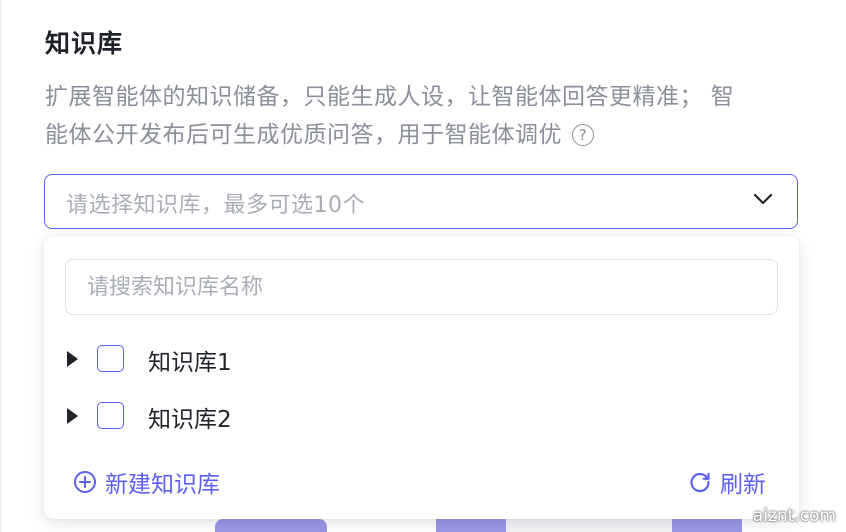 The width and height of the screenshot is (846, 532). Describe the element at coordinates (421, 359) in the screenshot. I see `list-item-kb-1: 知识库1` at that location.